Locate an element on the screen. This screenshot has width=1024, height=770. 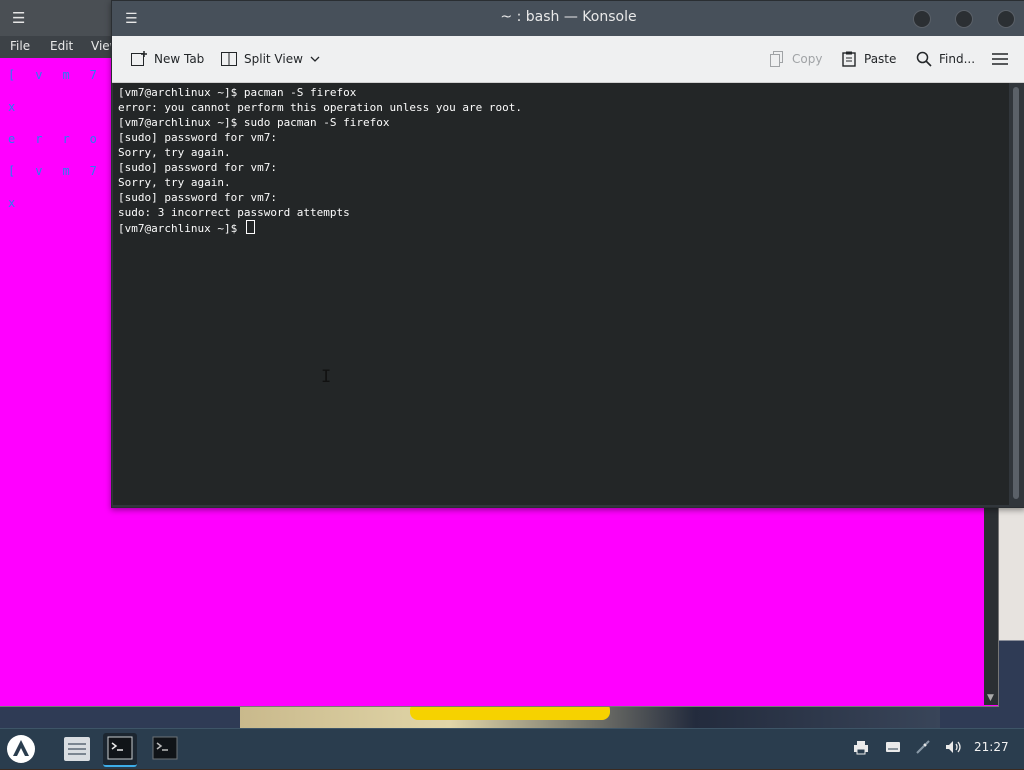
search-icon is located at coordinates (924, 59).